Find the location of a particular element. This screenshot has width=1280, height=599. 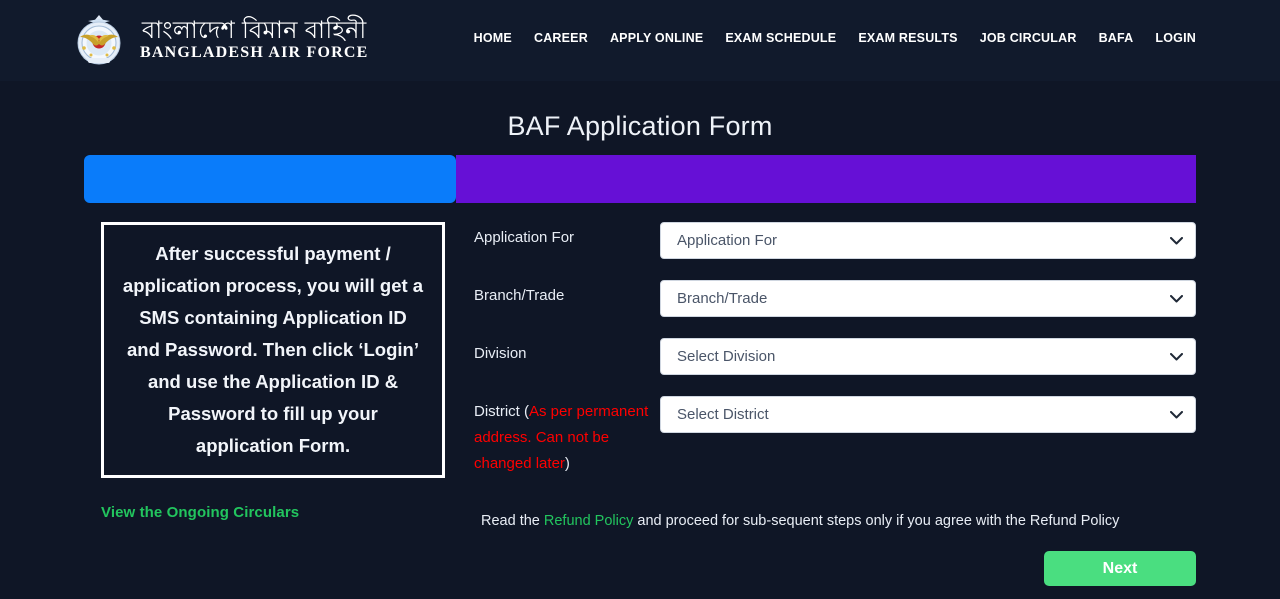

select-wrapper-district: Select District is located at coordinates (928, 414).